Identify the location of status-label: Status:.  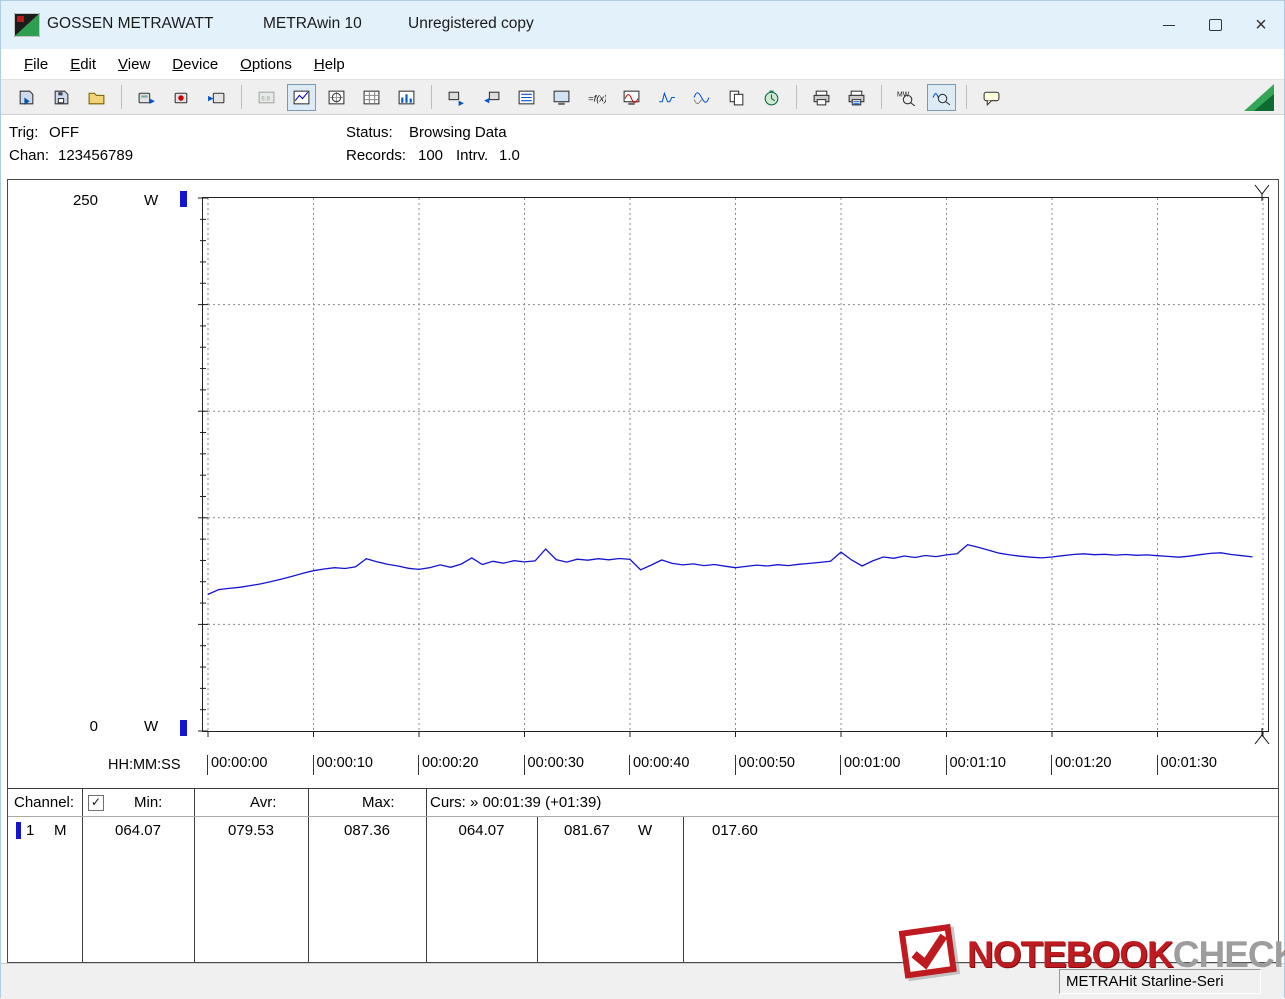
(369, 132).